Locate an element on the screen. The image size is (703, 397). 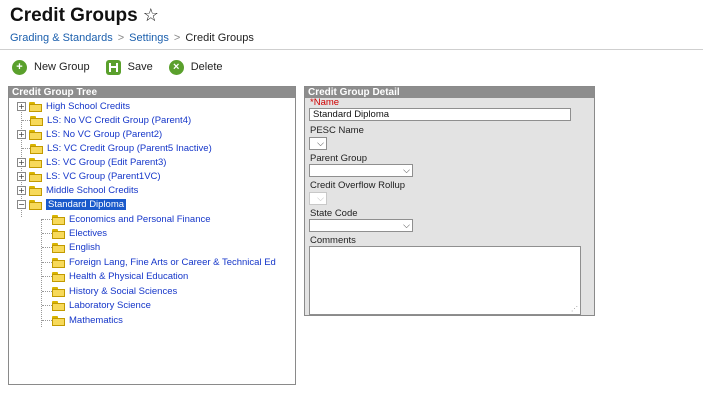
state-code-label: State Code is located at coordinates (334, 213).